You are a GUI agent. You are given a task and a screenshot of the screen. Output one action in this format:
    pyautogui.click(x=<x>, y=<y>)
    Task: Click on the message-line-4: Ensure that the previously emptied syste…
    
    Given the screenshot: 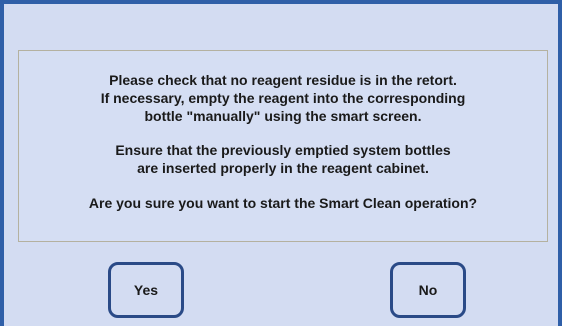 What is the action you would take?
    pyautogui.click(x=283, y=150)
    